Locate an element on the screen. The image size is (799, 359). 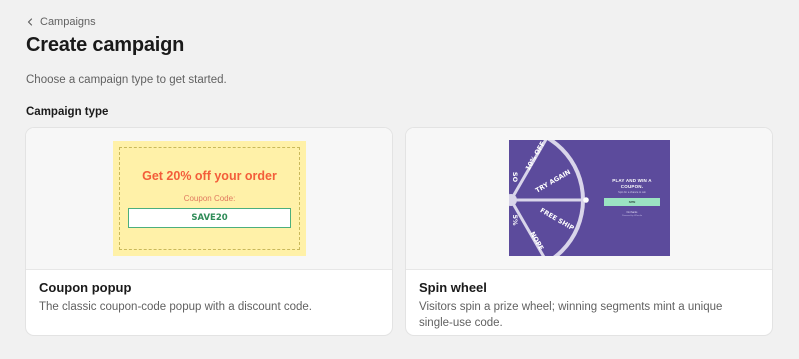
breadcrumb-label: Campaigns is located at coordinates (68, 22).